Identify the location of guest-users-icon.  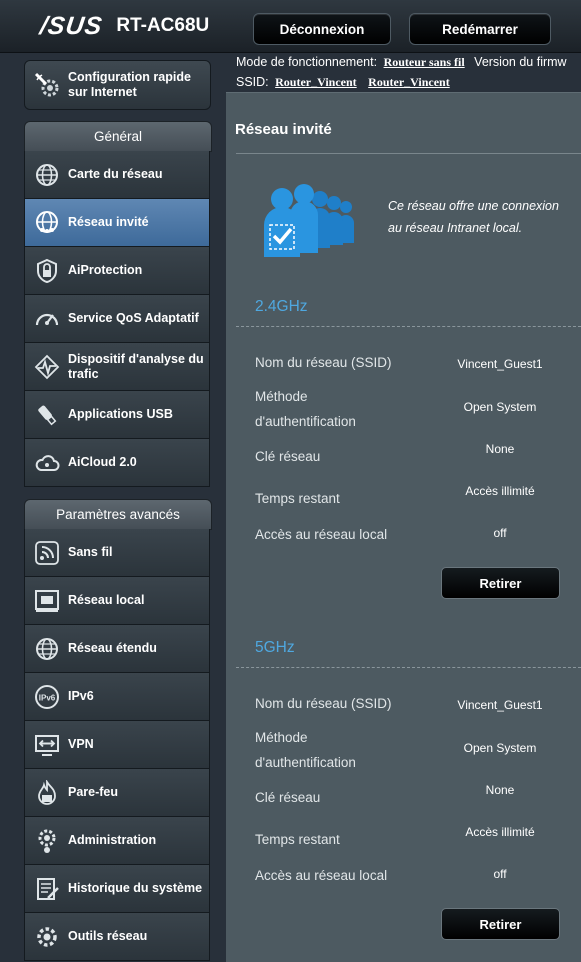
(306, 221).